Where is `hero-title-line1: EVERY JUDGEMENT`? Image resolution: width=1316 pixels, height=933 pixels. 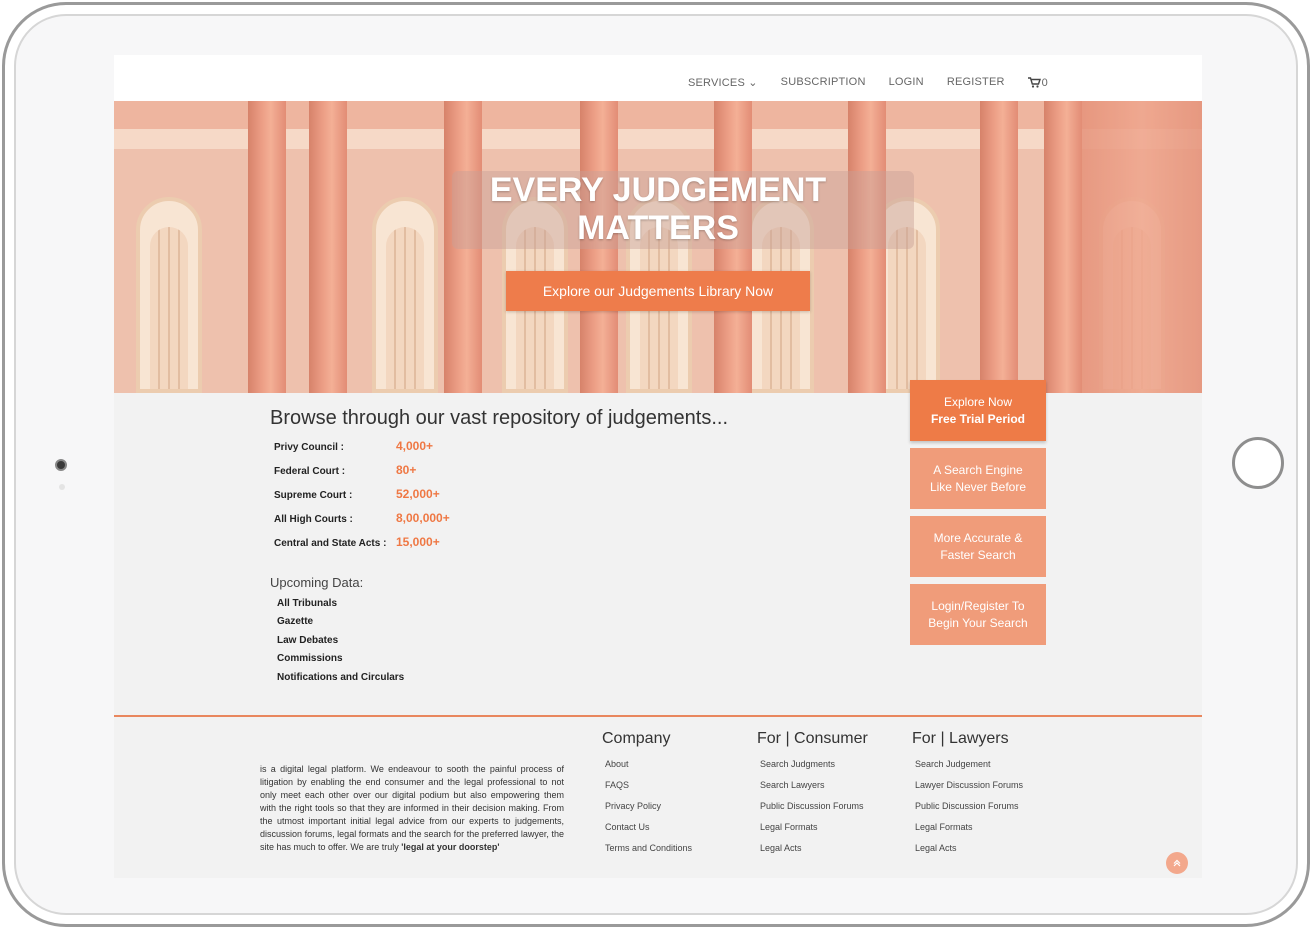 hero-title-line1: EVERY JUDGEMENT is located at coordinates (658, 190).